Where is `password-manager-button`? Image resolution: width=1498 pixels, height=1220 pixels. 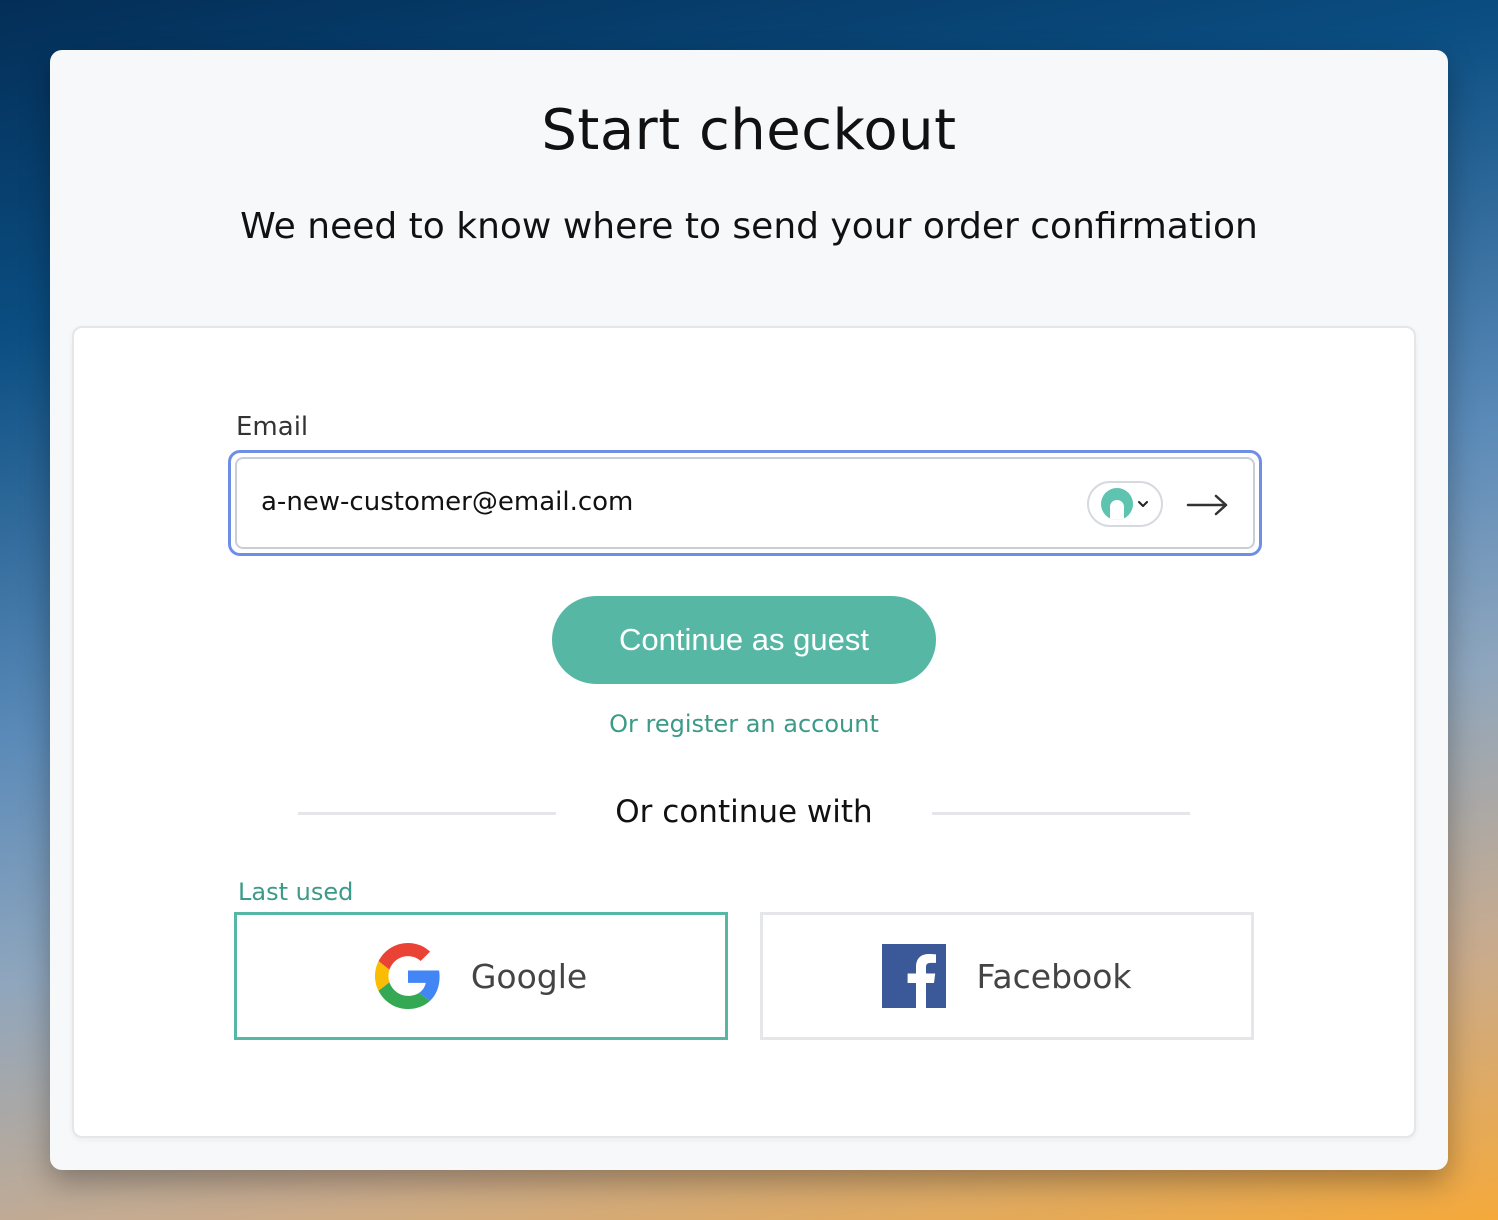
password-manager-button is located at coordinates (1125, 504).